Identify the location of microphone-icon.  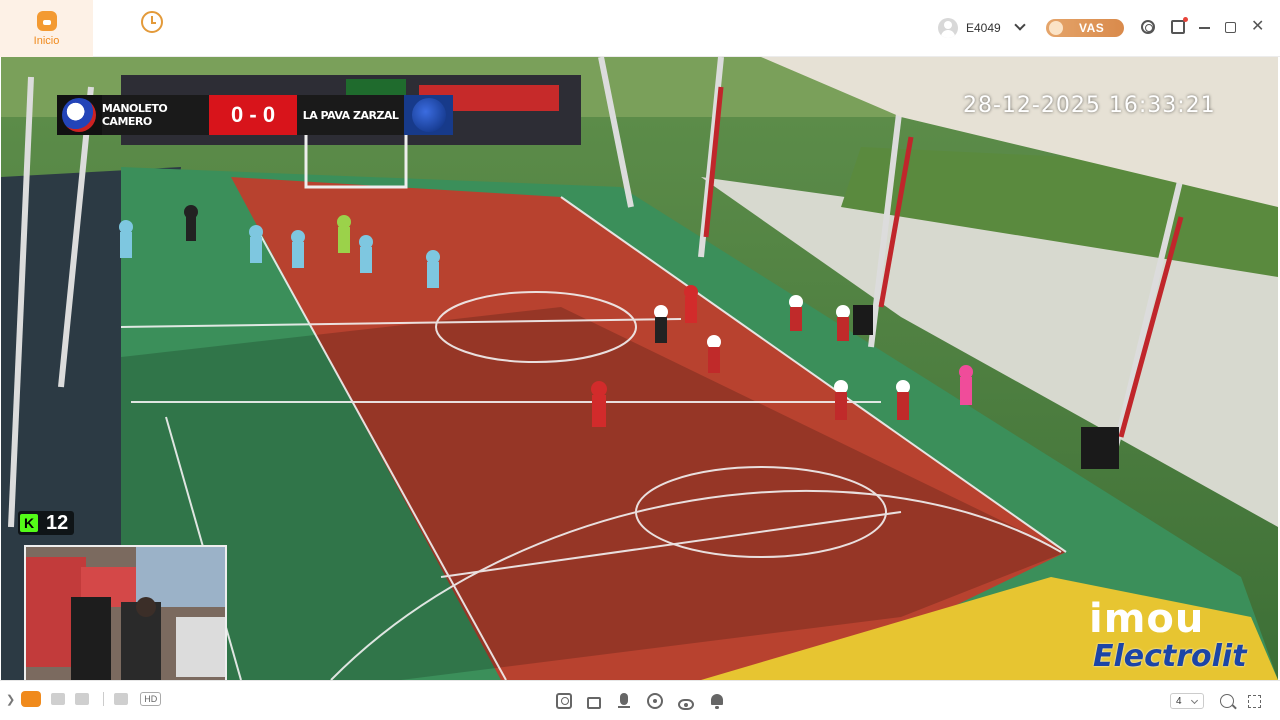
(624, 701).